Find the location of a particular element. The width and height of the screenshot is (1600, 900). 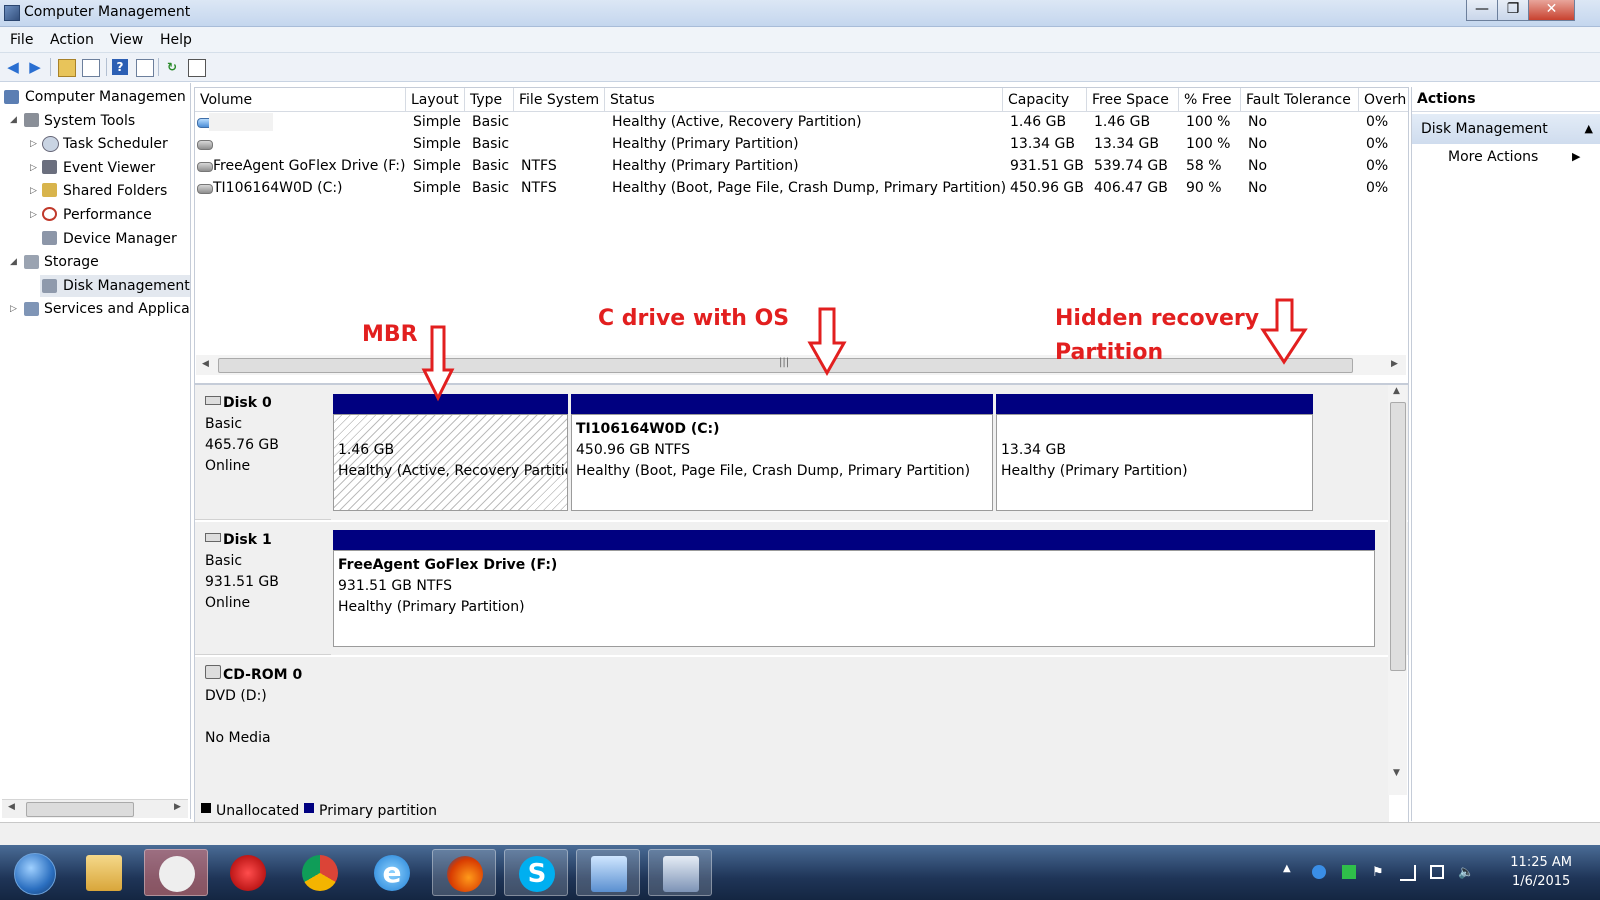

windows-start-icon is located at coordinates (35, 874).